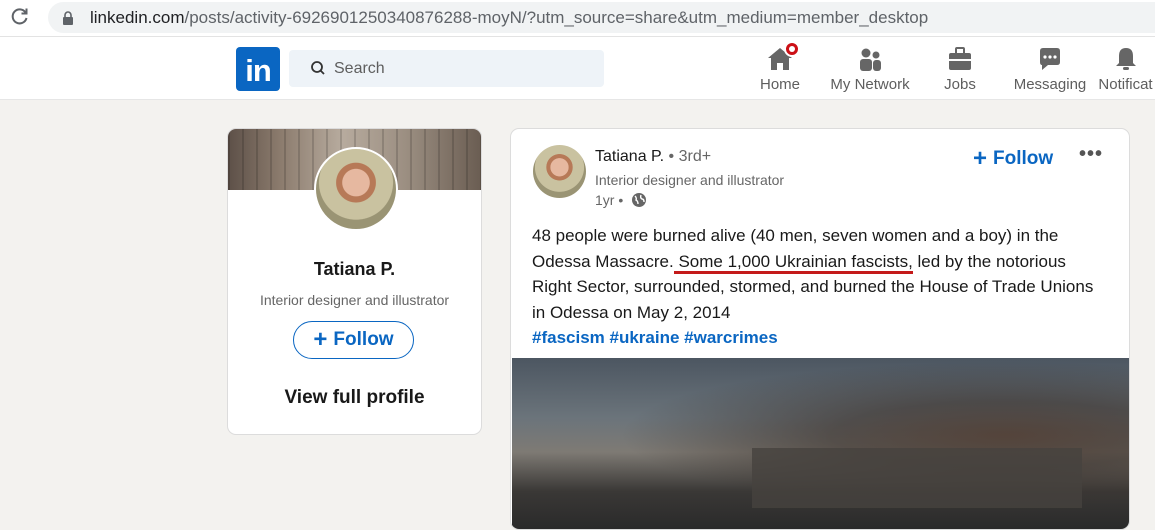  I want to click on profile-headline: Interior designer and illustrator, so click(354, 300).